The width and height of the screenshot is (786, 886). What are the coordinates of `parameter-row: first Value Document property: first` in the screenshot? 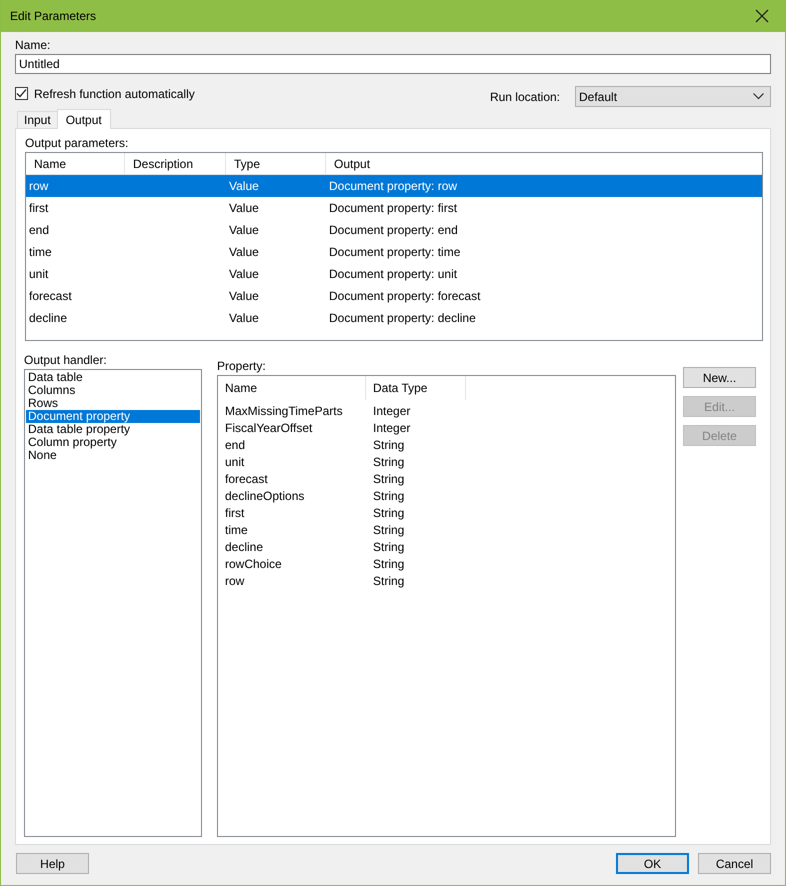 It's located at (394, 208).